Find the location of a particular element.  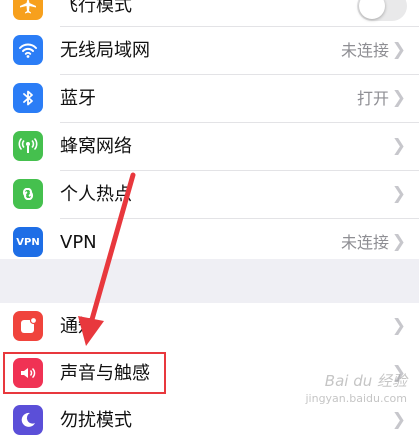

annotation-arrow-icon is located at coordinates (107, 259).